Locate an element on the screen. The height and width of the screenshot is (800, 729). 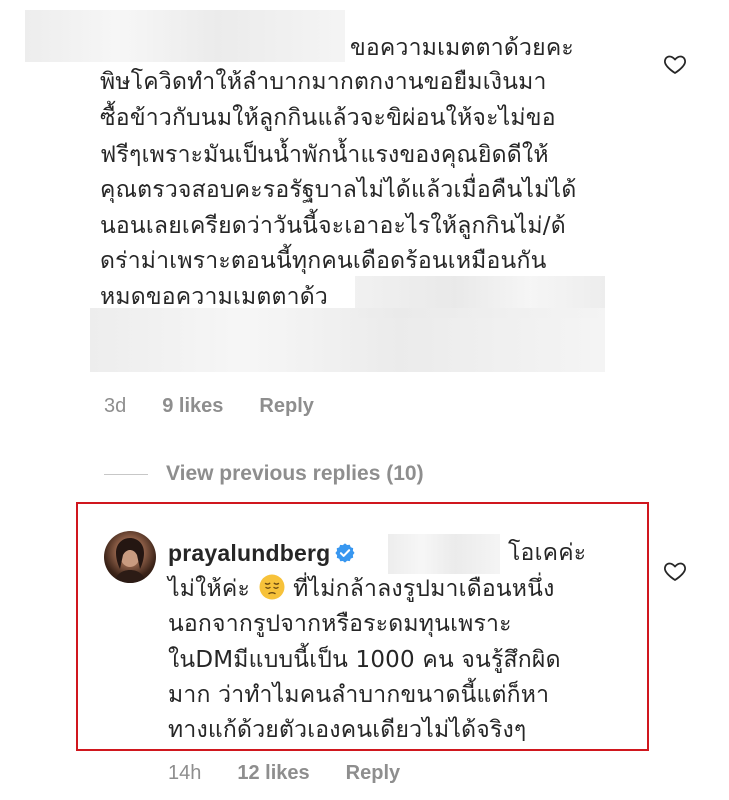
comment-1-reply-button: Reply is located at coordinates (286, 406).